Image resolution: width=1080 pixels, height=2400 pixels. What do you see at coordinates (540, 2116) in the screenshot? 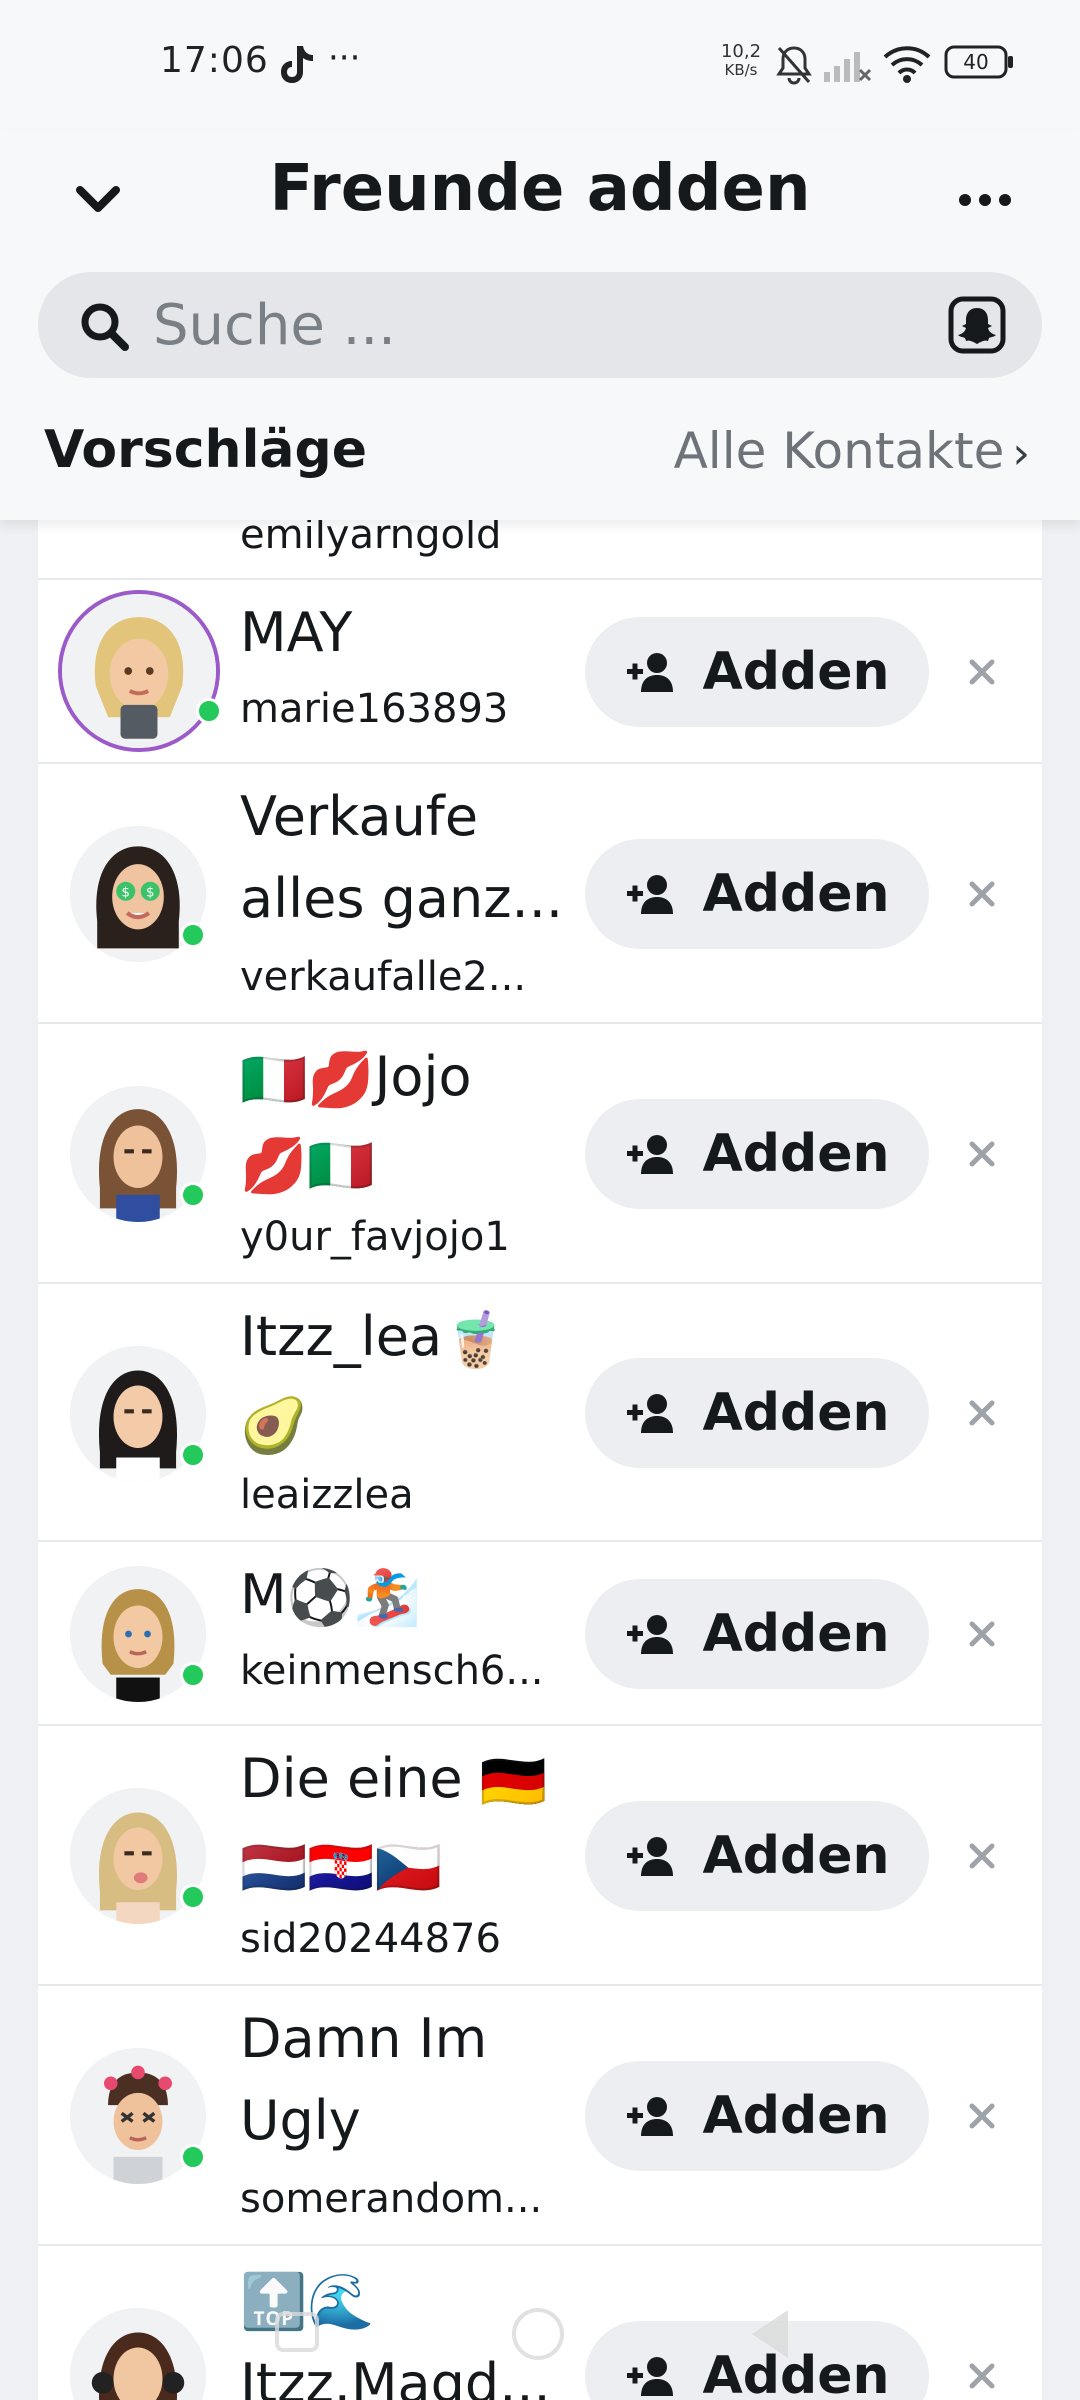
I see `list-item: Damn Im Ugly somerandom... Adden` at bounding box center [540, 2116].